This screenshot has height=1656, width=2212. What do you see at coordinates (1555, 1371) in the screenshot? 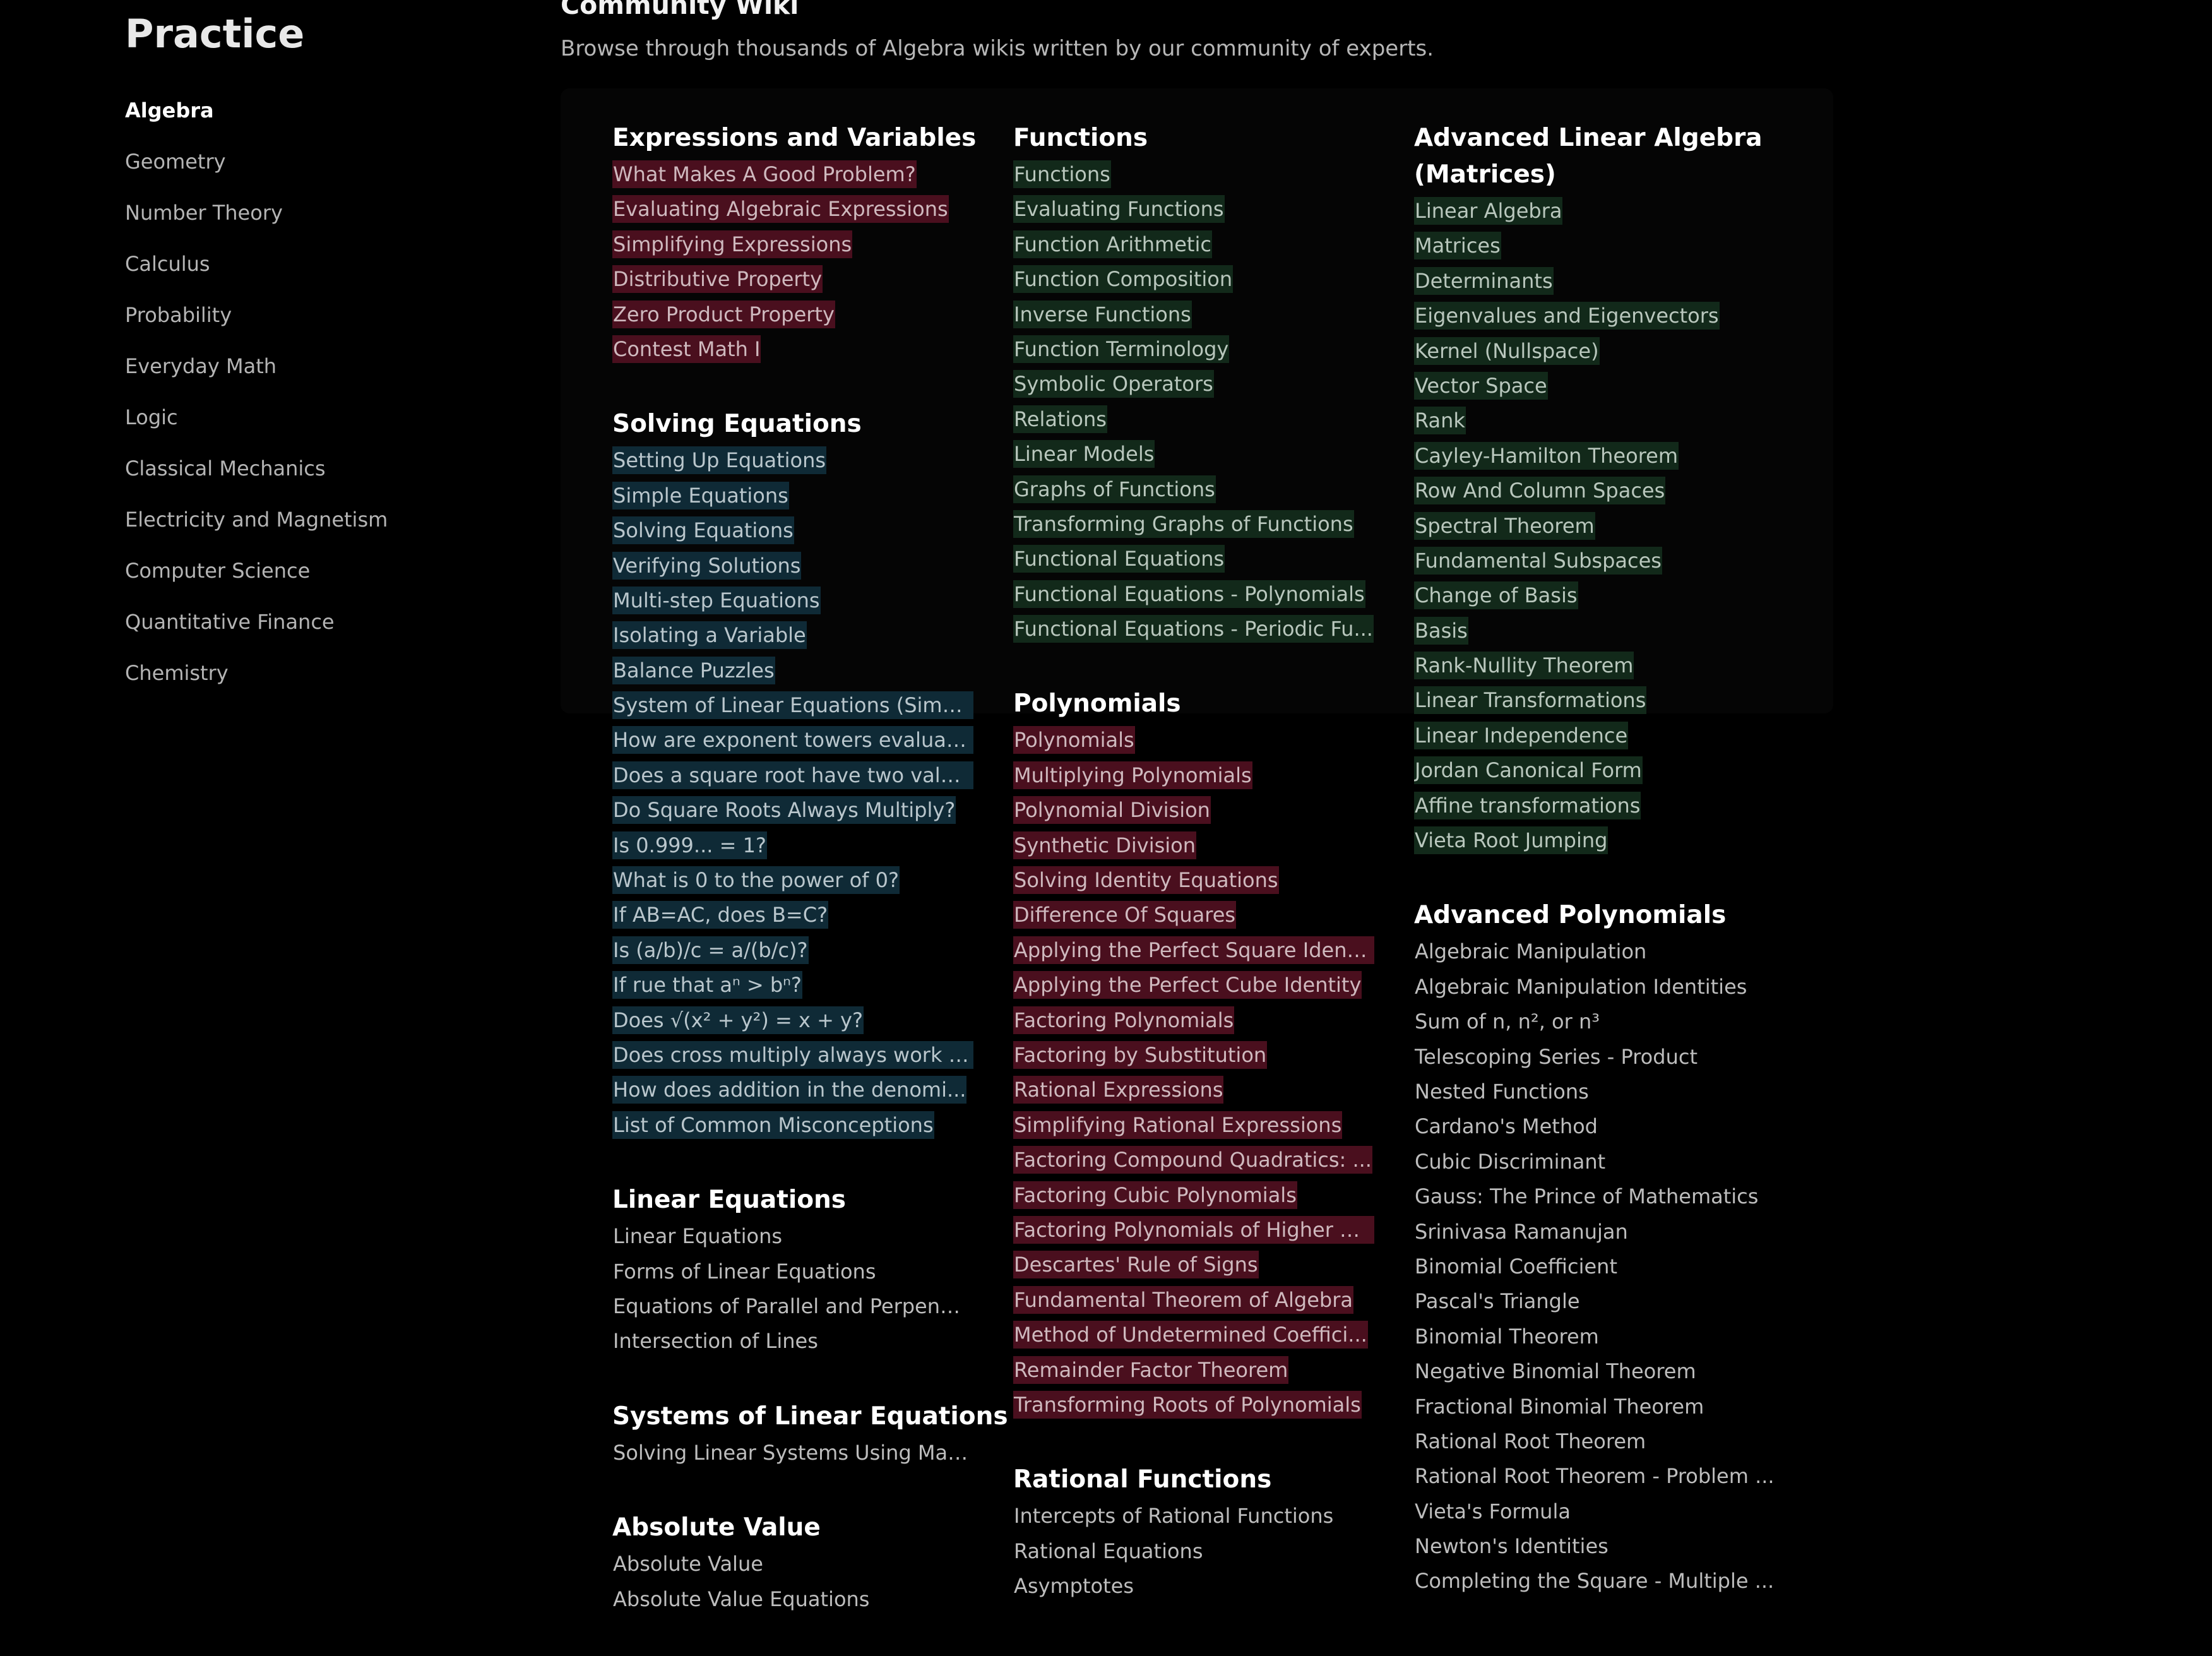
I see `wiki-link: Negative Binomial Theorem` at bounding box center [1555, 1371].